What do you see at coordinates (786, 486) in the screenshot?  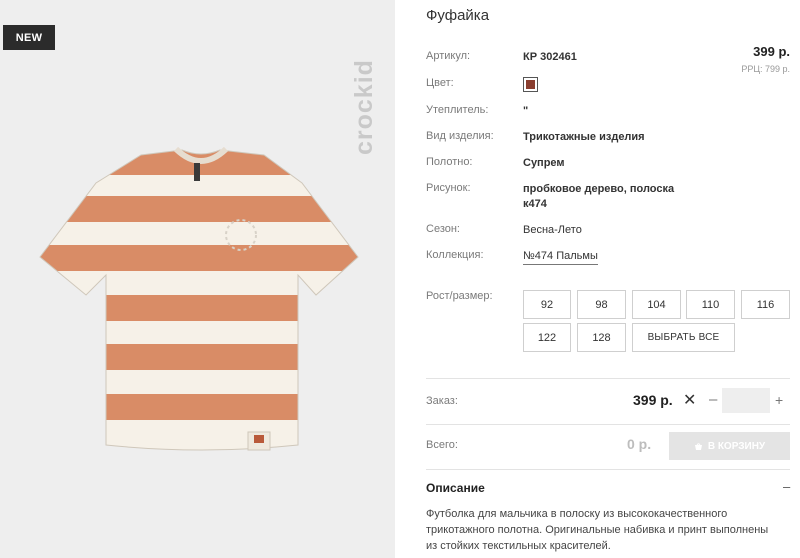 I see `description-collapse-icon: –` at bounding box center [786, 486].